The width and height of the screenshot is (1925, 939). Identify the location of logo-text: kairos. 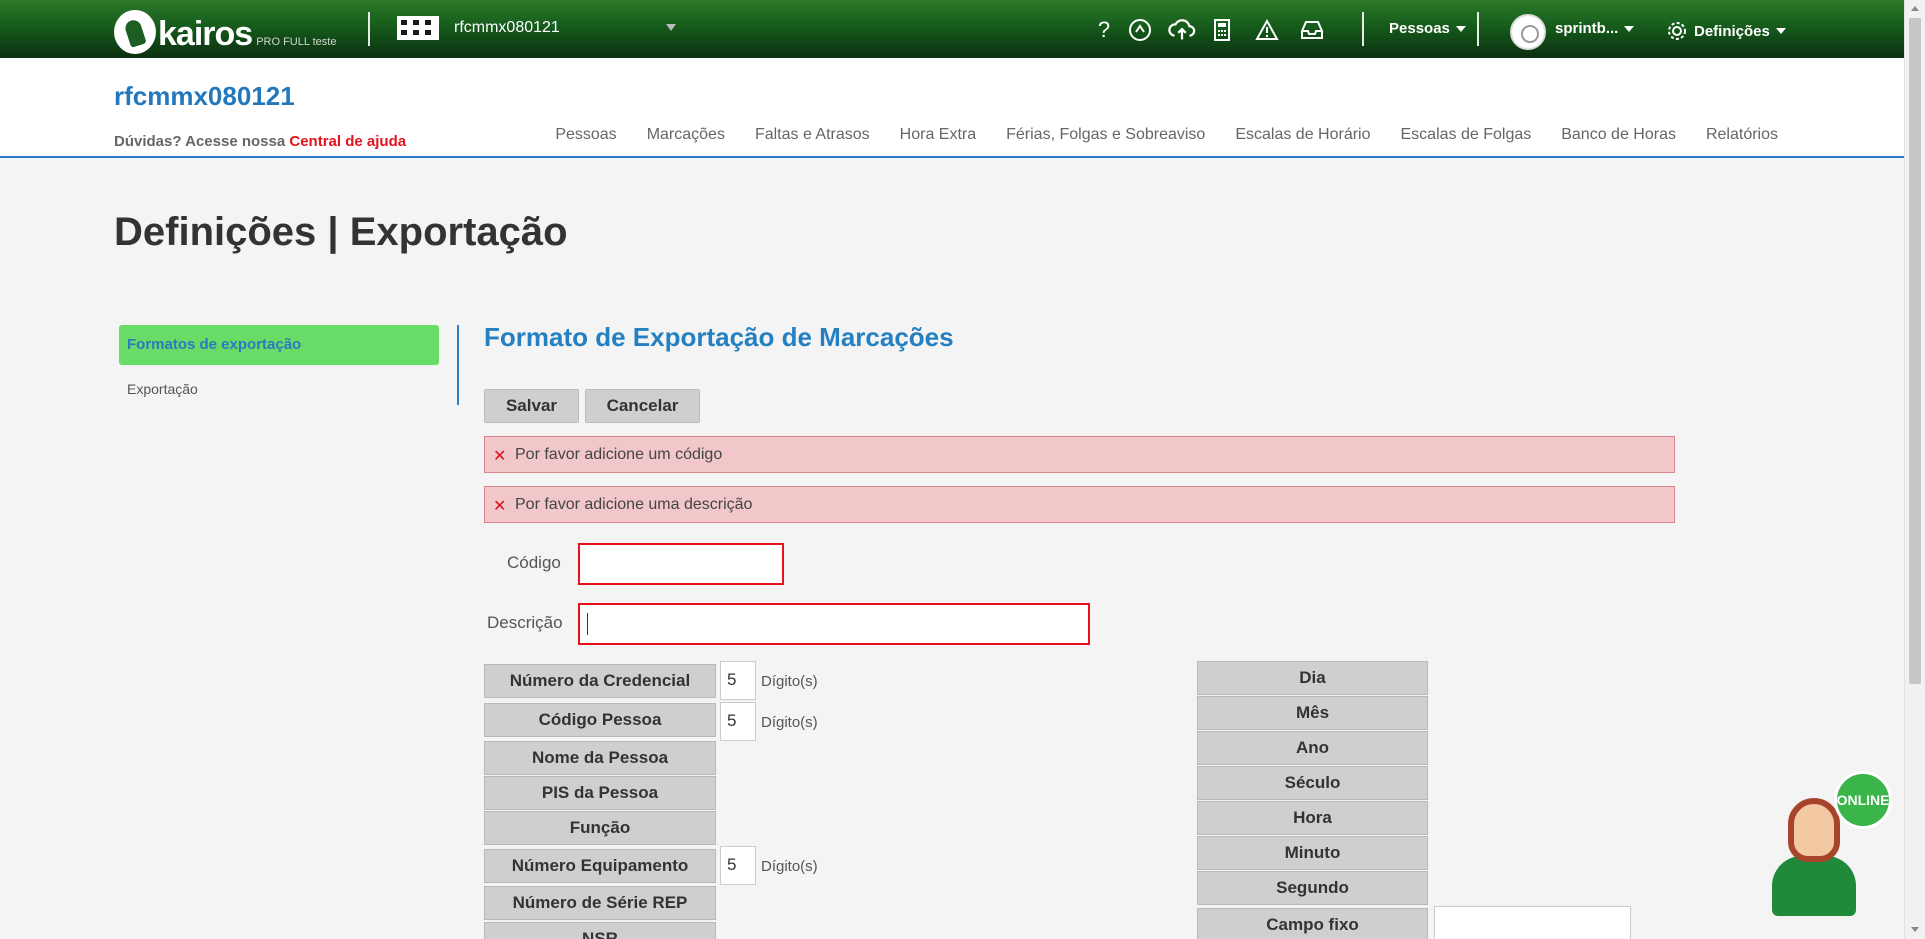
(205, 34).